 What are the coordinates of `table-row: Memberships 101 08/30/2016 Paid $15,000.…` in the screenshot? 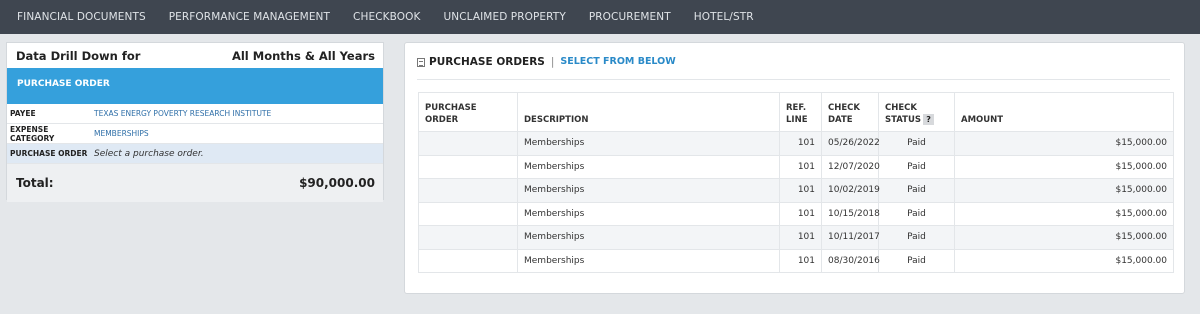 It's located at (796, 260).